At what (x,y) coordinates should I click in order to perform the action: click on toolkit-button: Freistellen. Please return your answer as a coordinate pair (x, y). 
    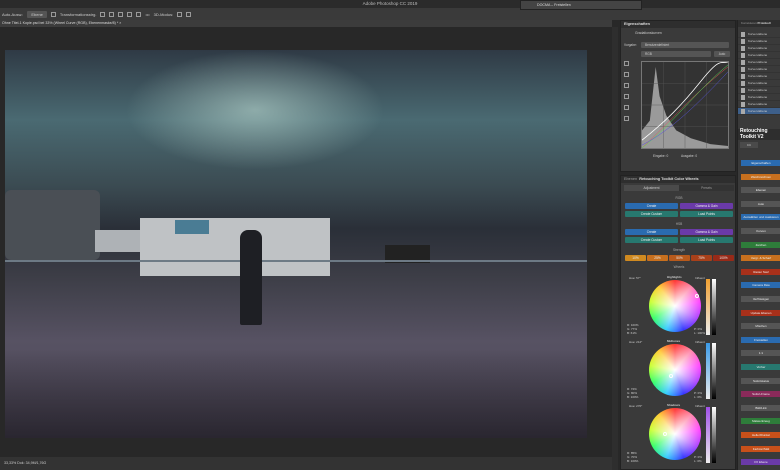
    Looking at the image, I should click on (760, 339).